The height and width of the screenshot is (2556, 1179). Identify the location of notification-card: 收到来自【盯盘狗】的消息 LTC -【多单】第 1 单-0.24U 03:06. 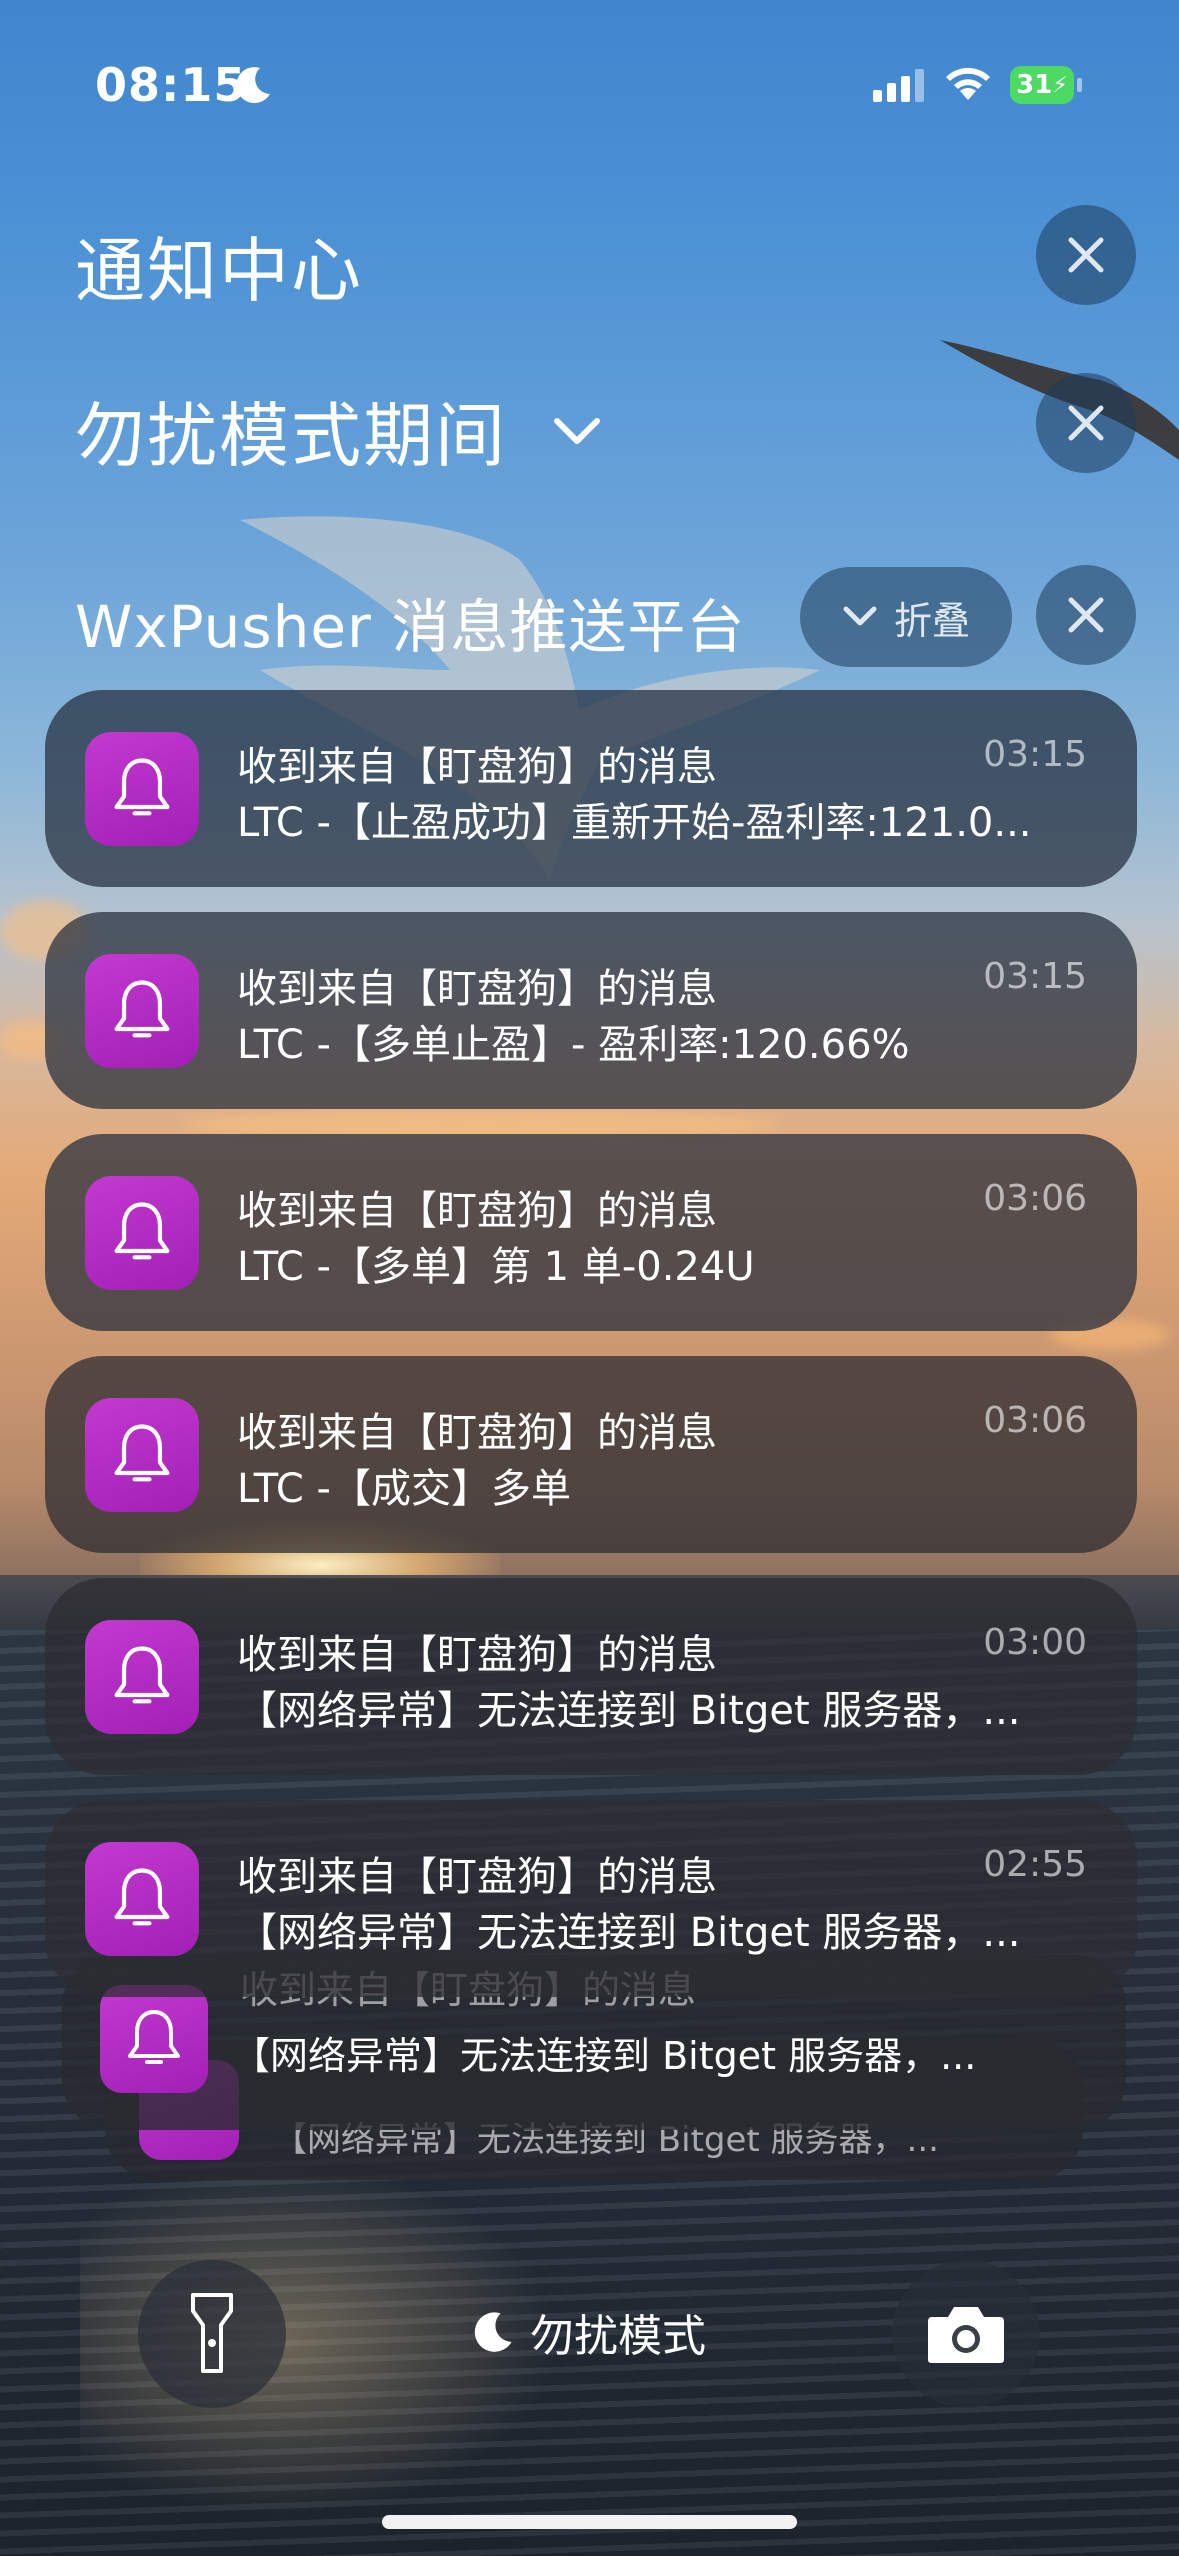
(591, 1232).